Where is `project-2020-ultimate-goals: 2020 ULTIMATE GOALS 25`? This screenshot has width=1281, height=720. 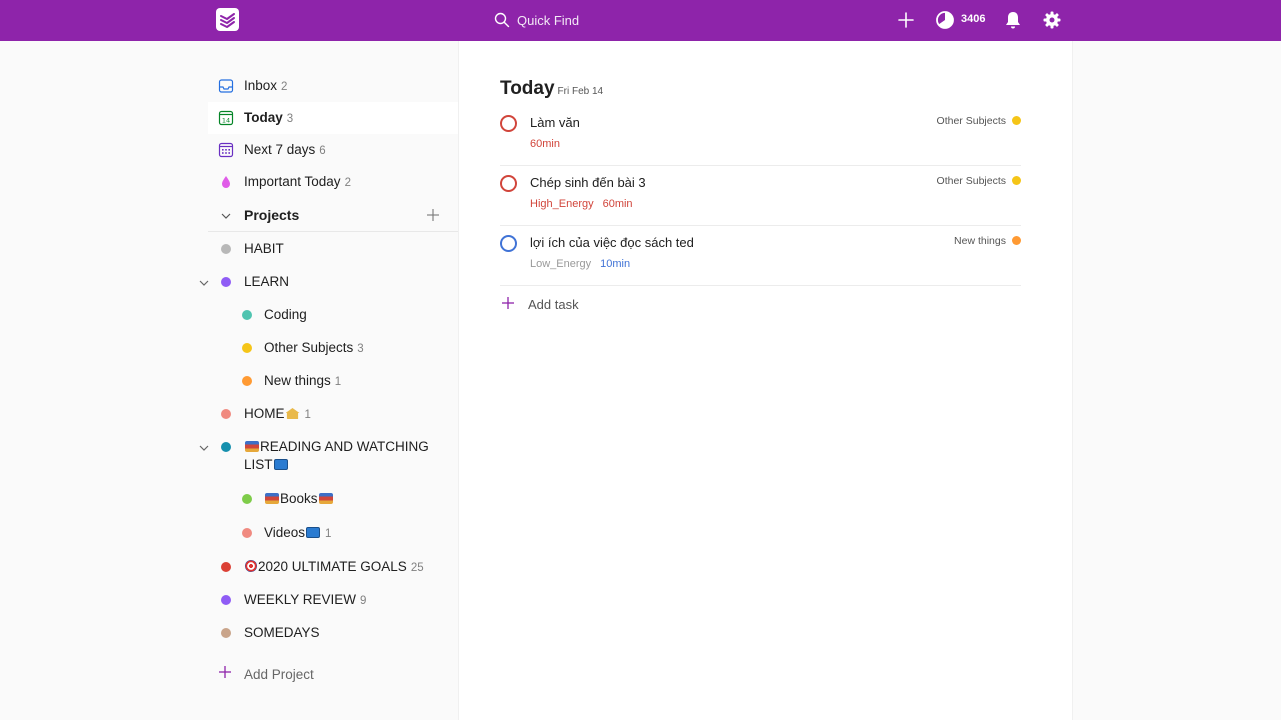 project-2020-ultimate-goals: 2020 ULTIMATE GOALS 25 is located at coordinates (336, 567).